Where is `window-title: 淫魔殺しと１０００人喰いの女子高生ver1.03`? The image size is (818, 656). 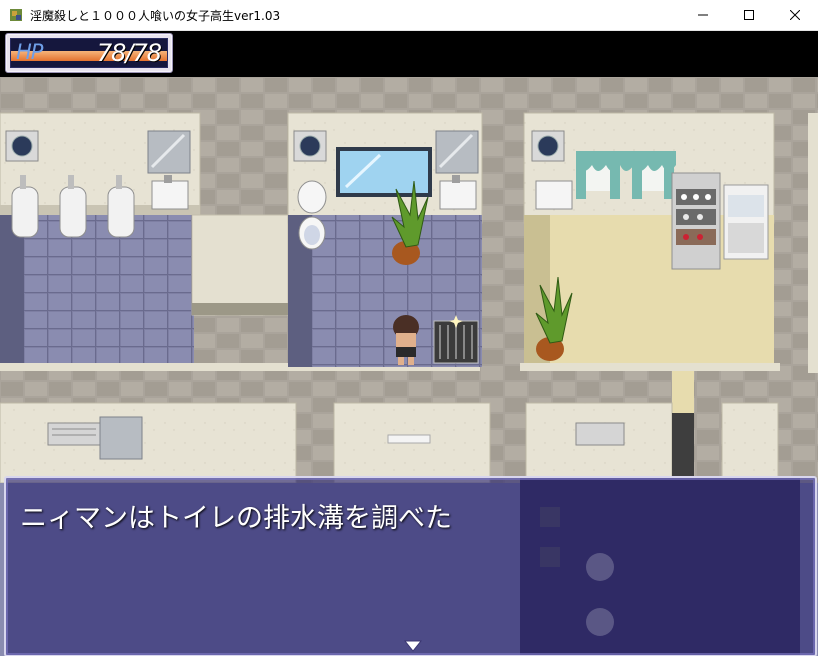
window-title: 淫魔殺しと１０００人喰いの女子高生ver1.03 is located at coordinates (155, 16).